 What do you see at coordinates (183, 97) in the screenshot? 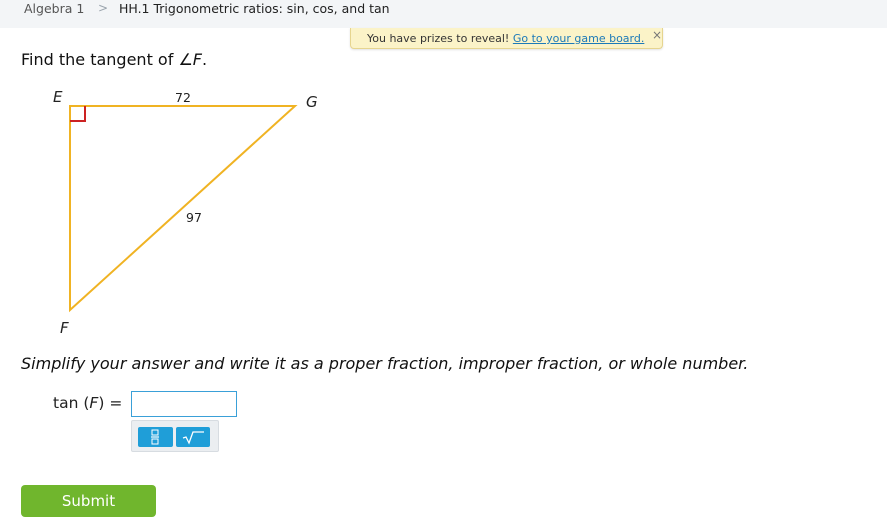
I see `side-eg-label: 72` at bounding box center [183, 97].